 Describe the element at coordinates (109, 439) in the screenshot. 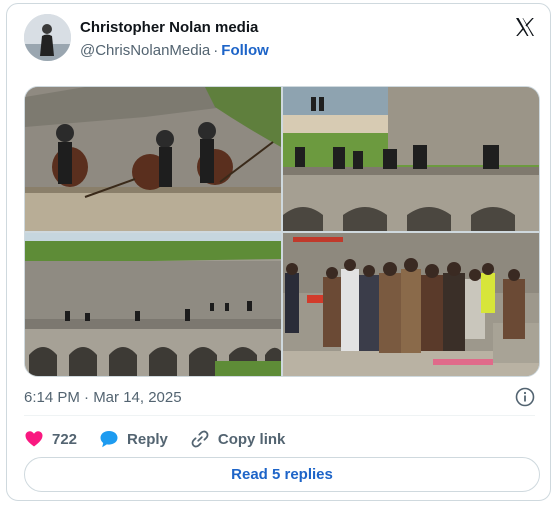

I see `speech-bubble-icon` at that location.